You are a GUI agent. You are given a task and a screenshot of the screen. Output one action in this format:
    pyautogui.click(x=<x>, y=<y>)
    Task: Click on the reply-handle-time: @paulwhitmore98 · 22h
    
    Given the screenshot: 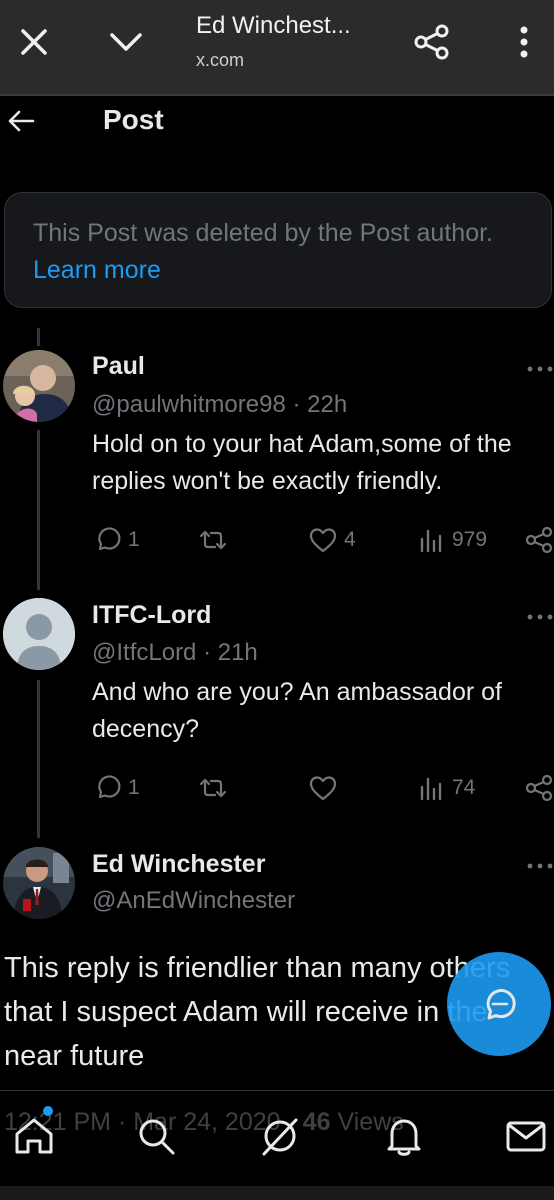 What is the action you would take?
    pyautogui.click(x=219, y=405)
    